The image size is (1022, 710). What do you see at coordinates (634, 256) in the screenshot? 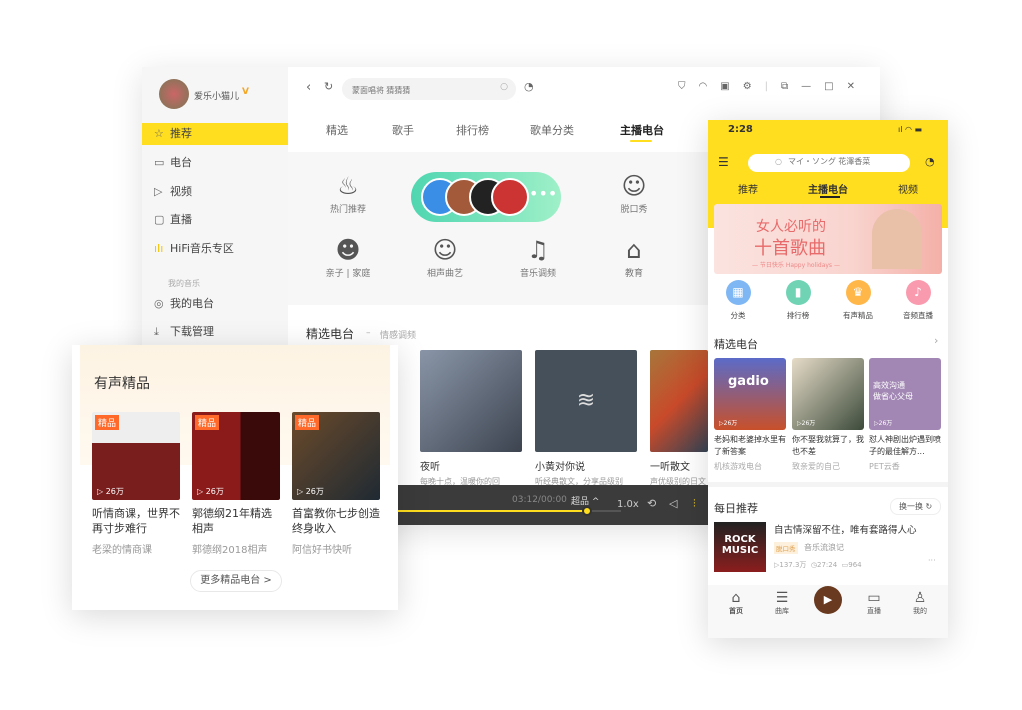
I see `category-education: ⌂ 教育` at bounding box center [634, 256].